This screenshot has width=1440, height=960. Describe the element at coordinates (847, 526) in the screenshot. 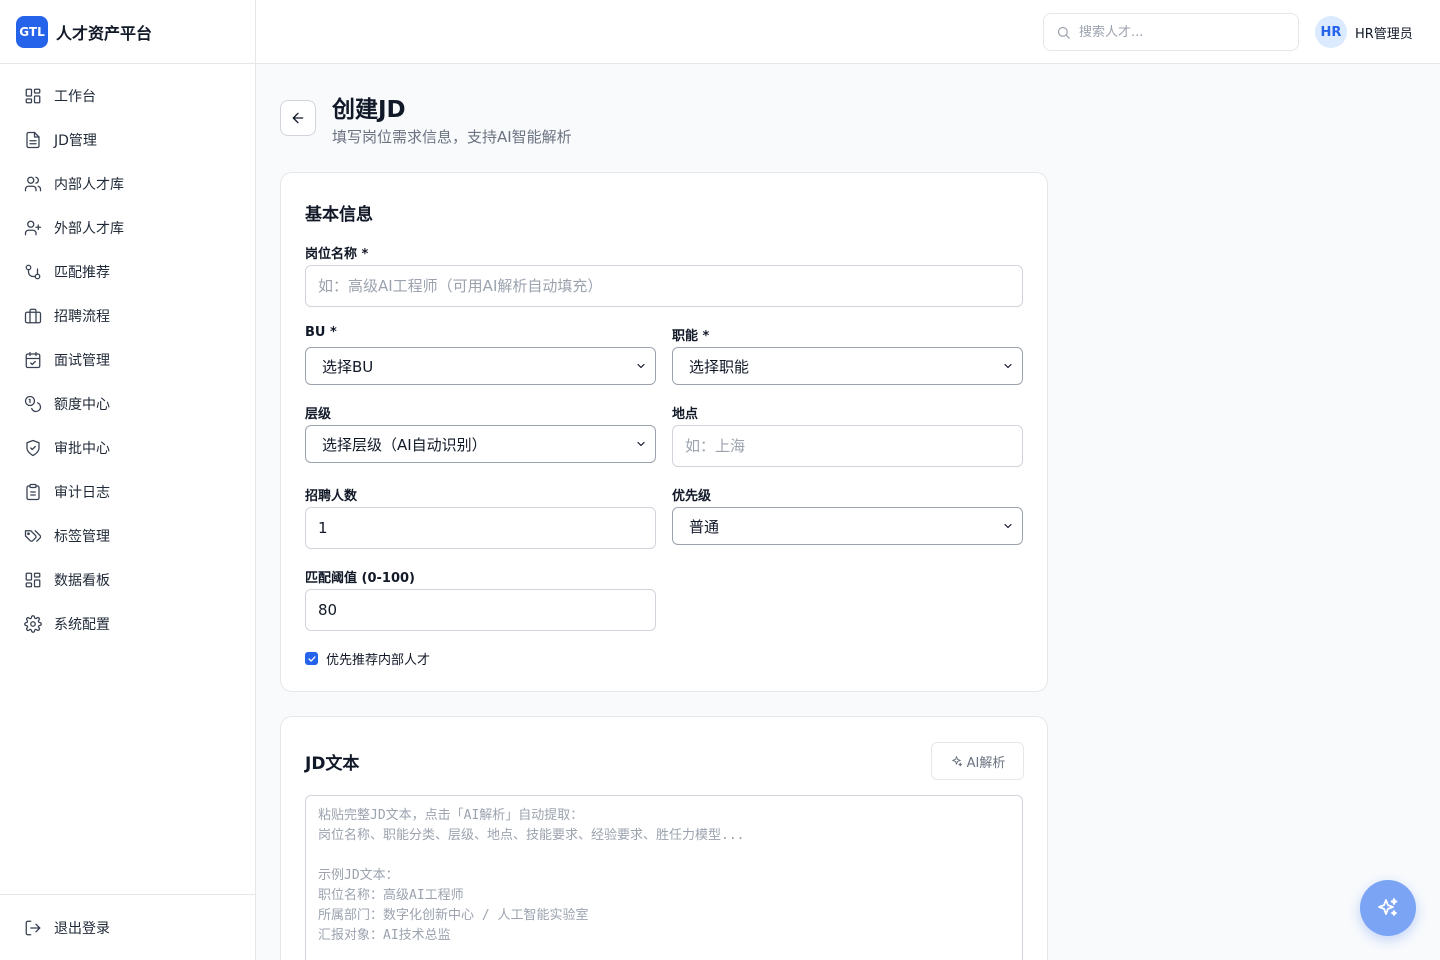

I see `priority-select: 普通` at that location.